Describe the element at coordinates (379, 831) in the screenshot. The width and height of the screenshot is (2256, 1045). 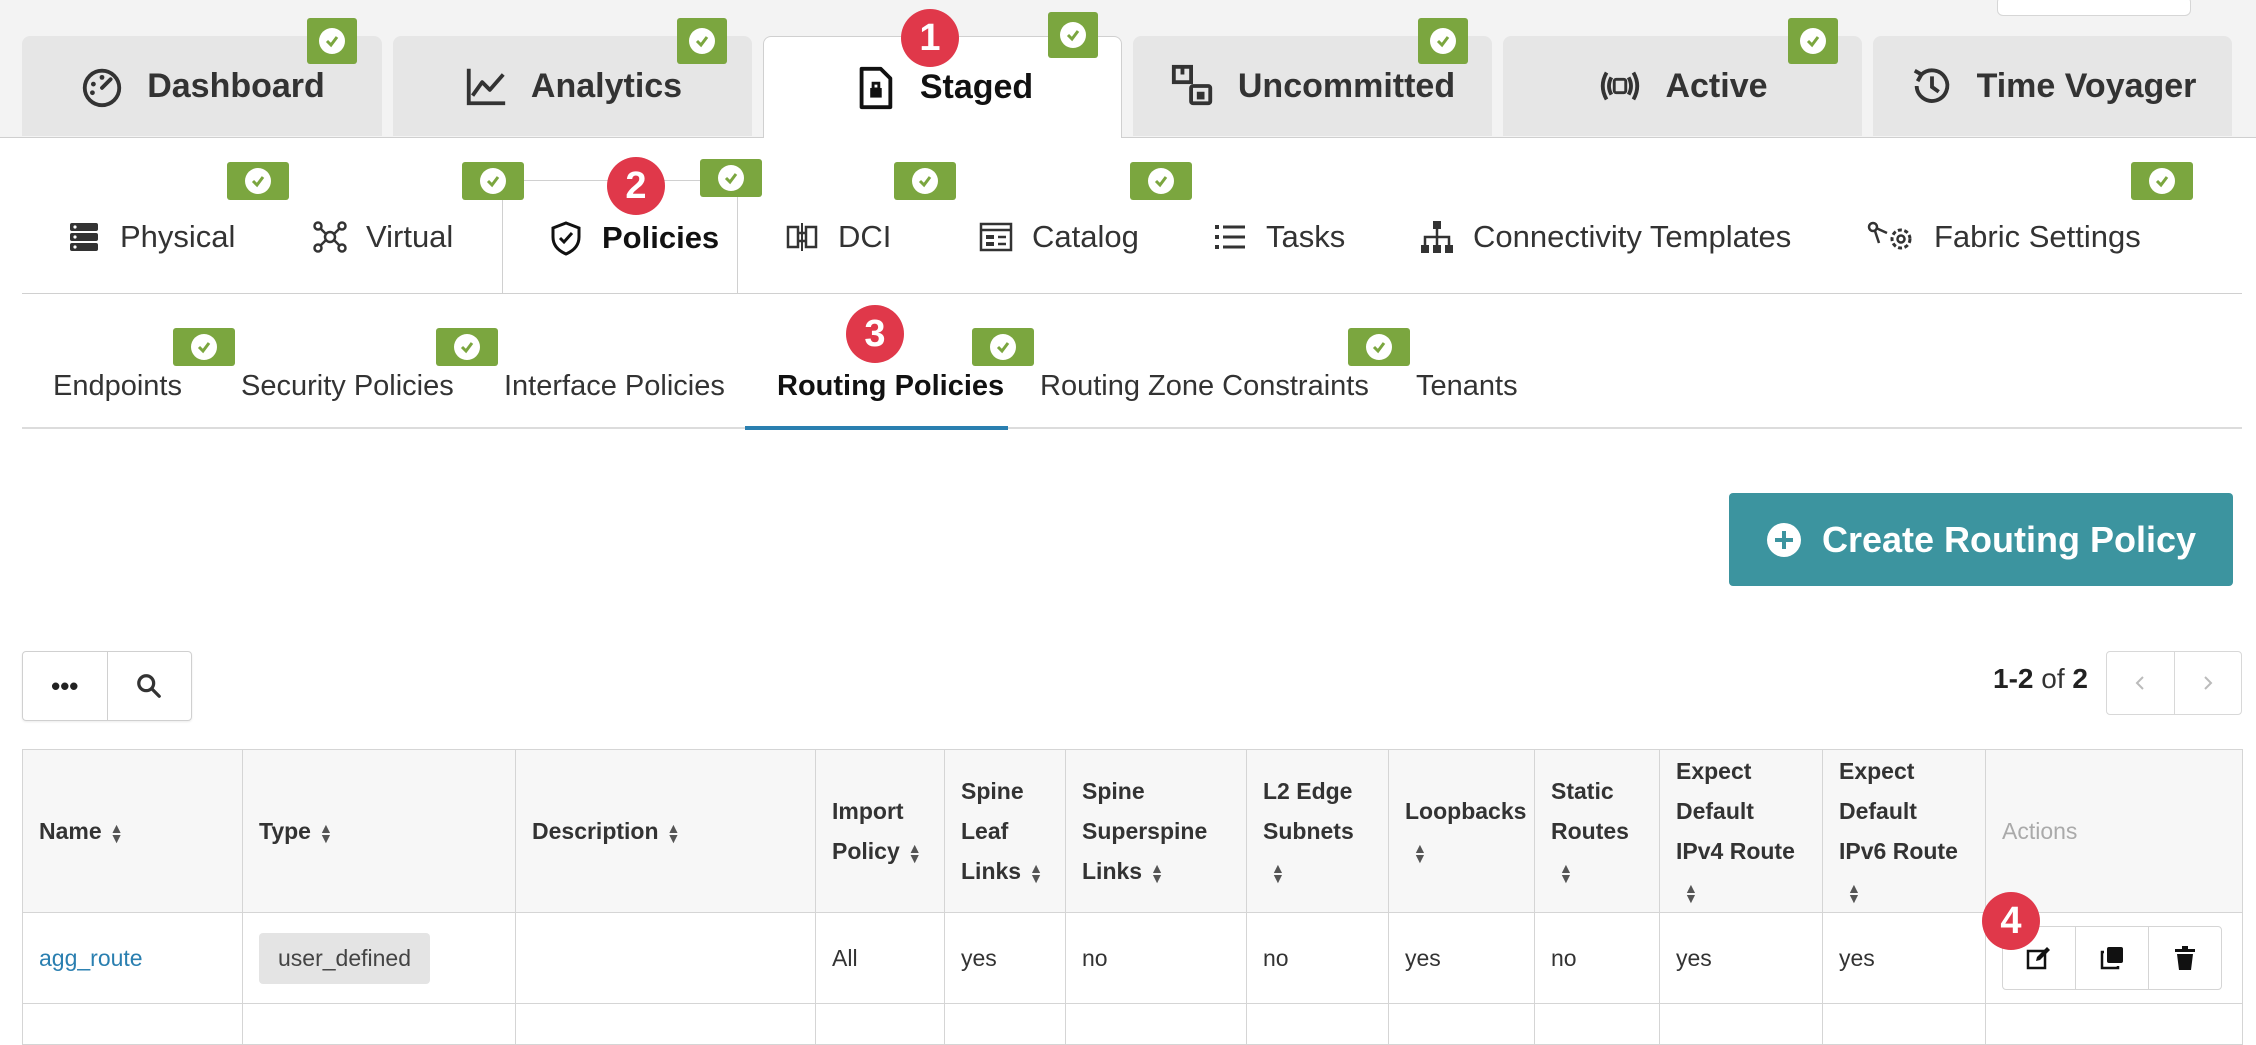
I see `column-header-type: Type ▲ ▼` at that location.